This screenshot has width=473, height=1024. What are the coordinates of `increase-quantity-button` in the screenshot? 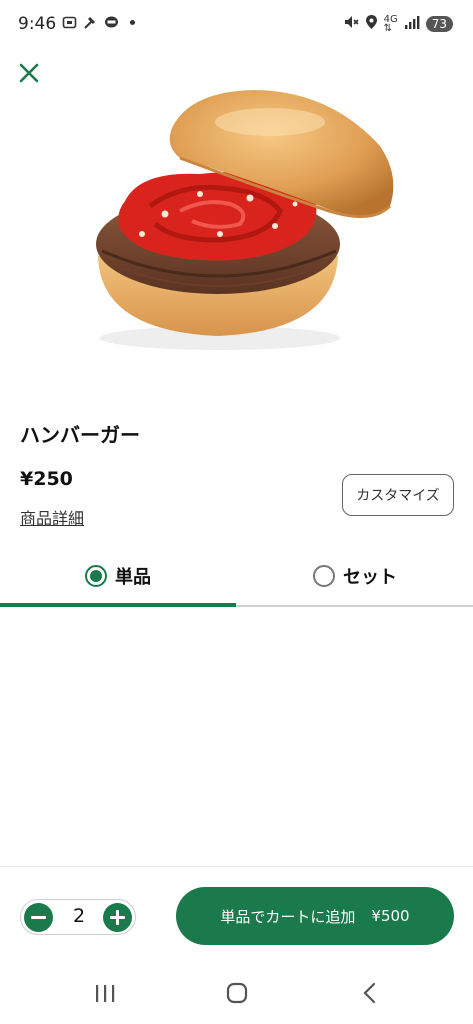 It's located at (117, 917).